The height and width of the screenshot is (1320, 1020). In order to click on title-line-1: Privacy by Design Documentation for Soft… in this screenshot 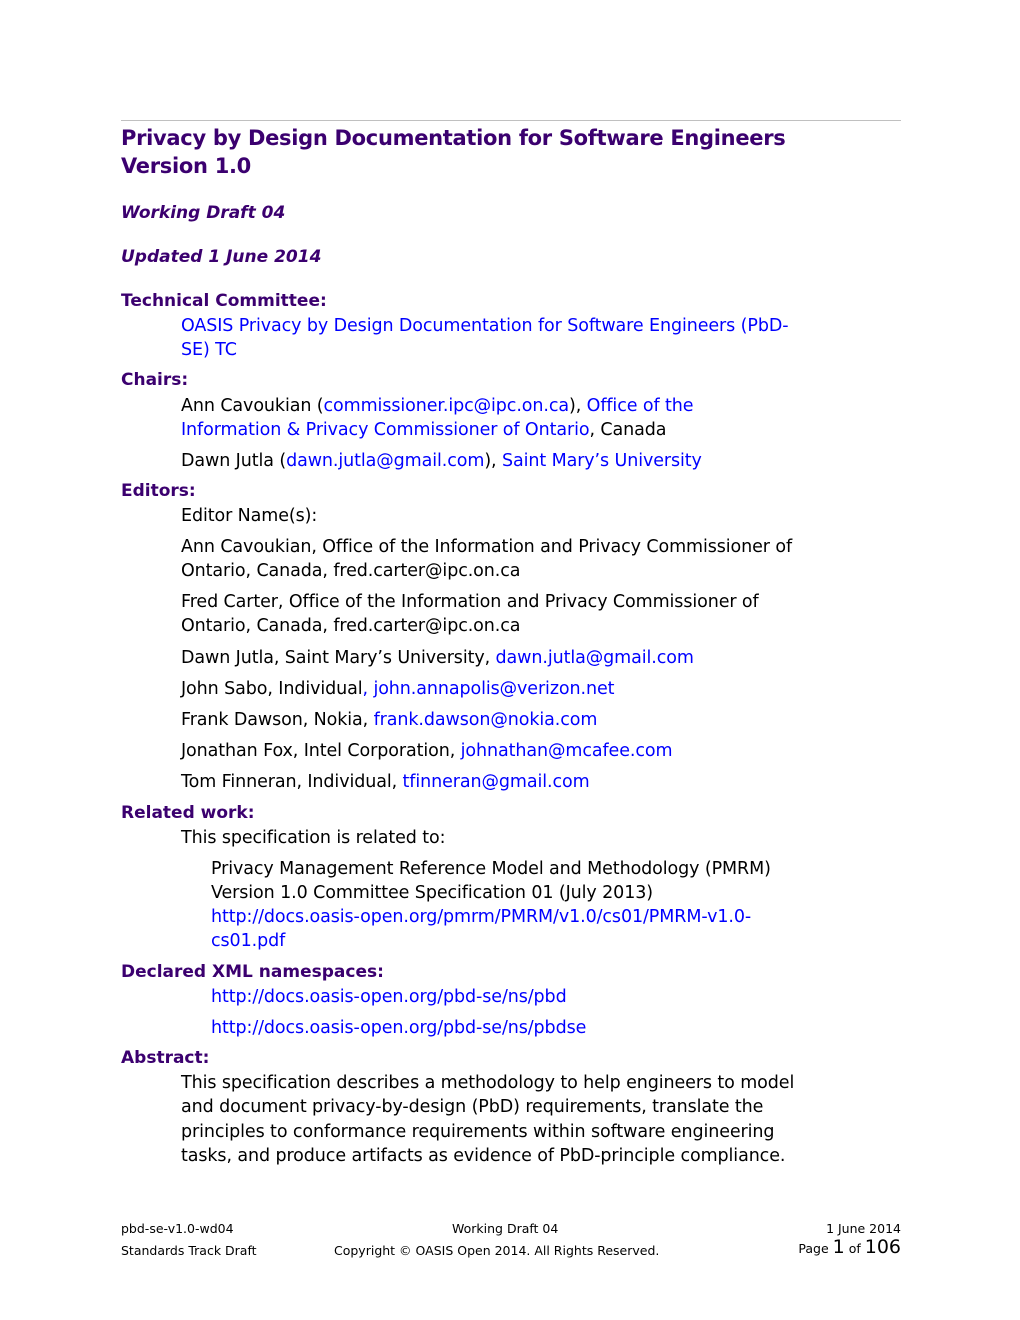, I will do `click(453, 138)`.